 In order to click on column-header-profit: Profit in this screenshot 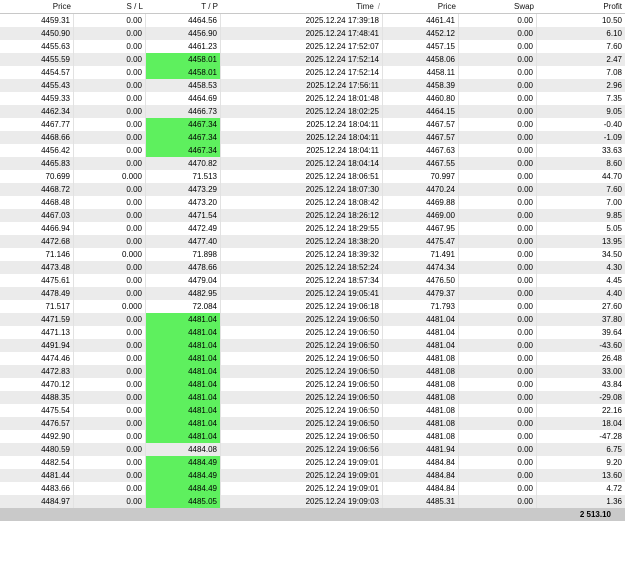, I will do `click(581, 6)`.